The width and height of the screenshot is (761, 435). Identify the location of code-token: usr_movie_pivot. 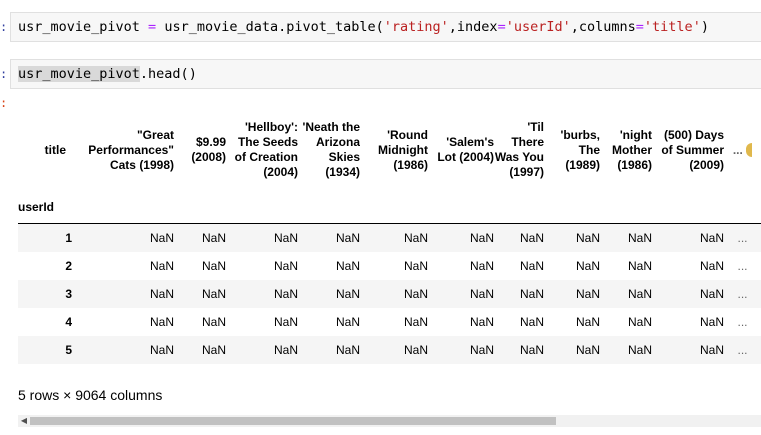
(79, 27).